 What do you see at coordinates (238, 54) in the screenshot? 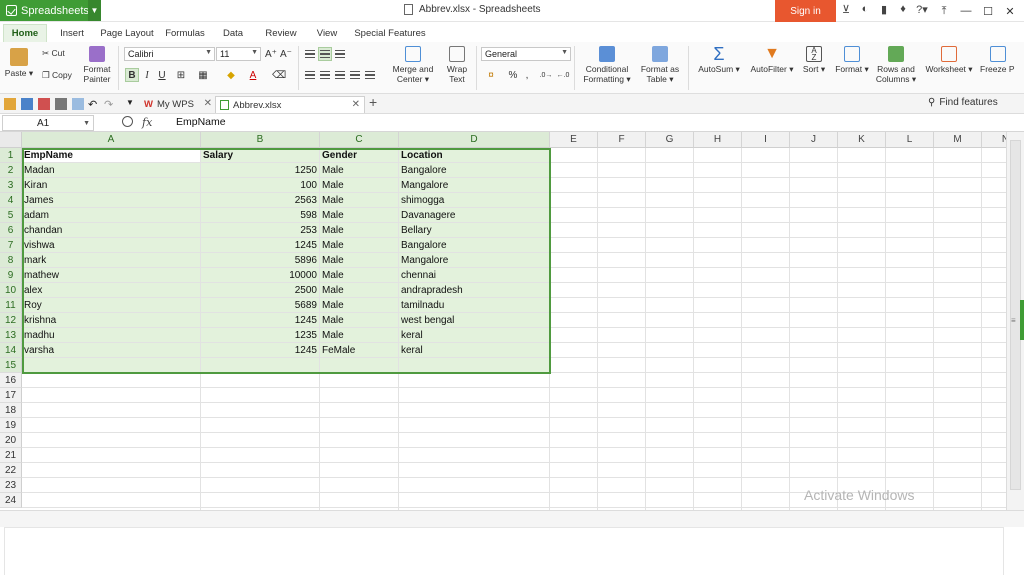
I see `font-size-select: 11 ▼` at bounding box center [238, 54].